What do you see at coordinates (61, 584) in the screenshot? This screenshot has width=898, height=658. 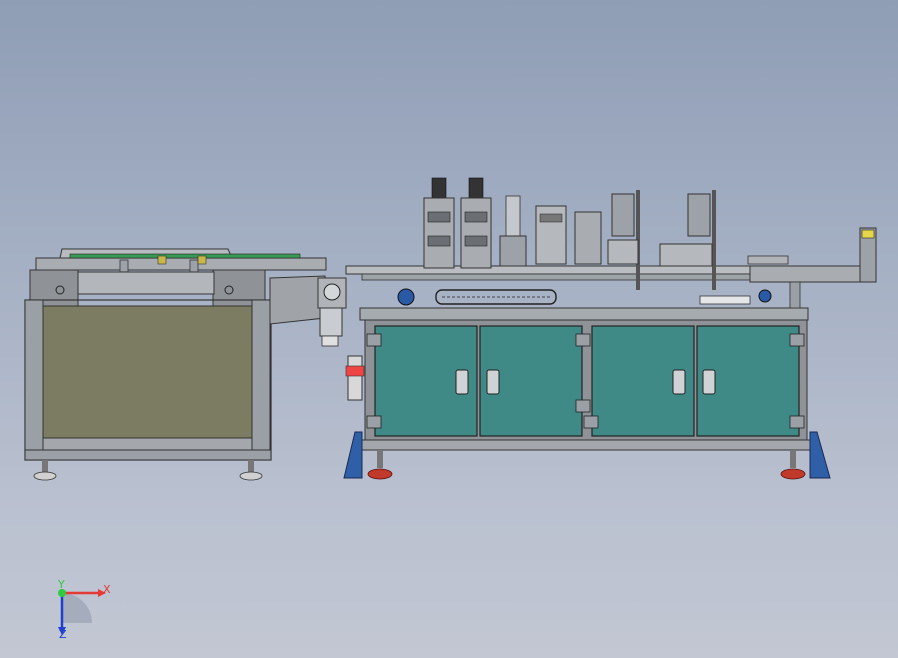 I see `y-axis-label: Y` at bounding box center [61, 584].